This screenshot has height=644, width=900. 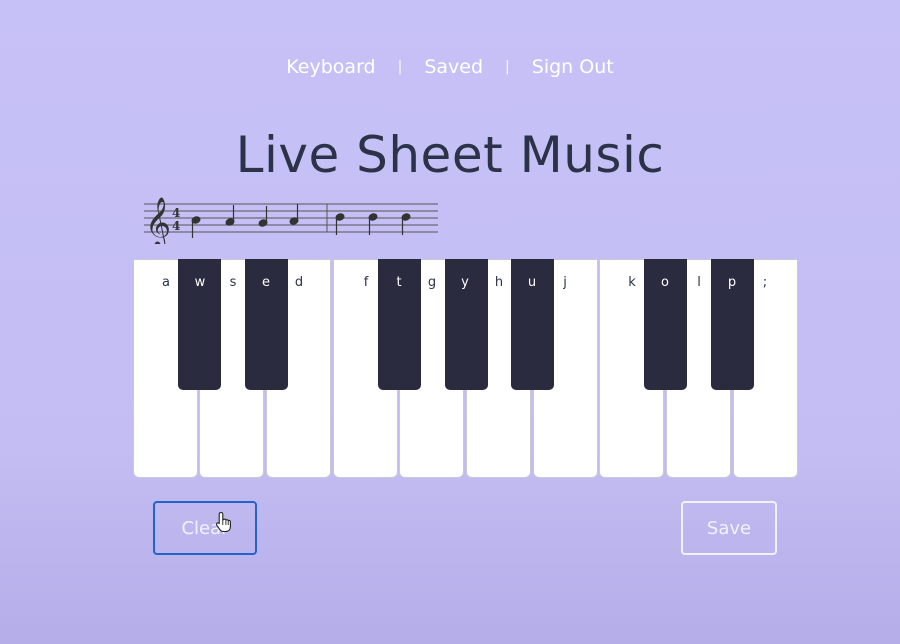 What do you see at coordinates (330, 67) in the screenshot?
I see `nav-keyboard-link: Keyboard` at bounding box center [330, 67].